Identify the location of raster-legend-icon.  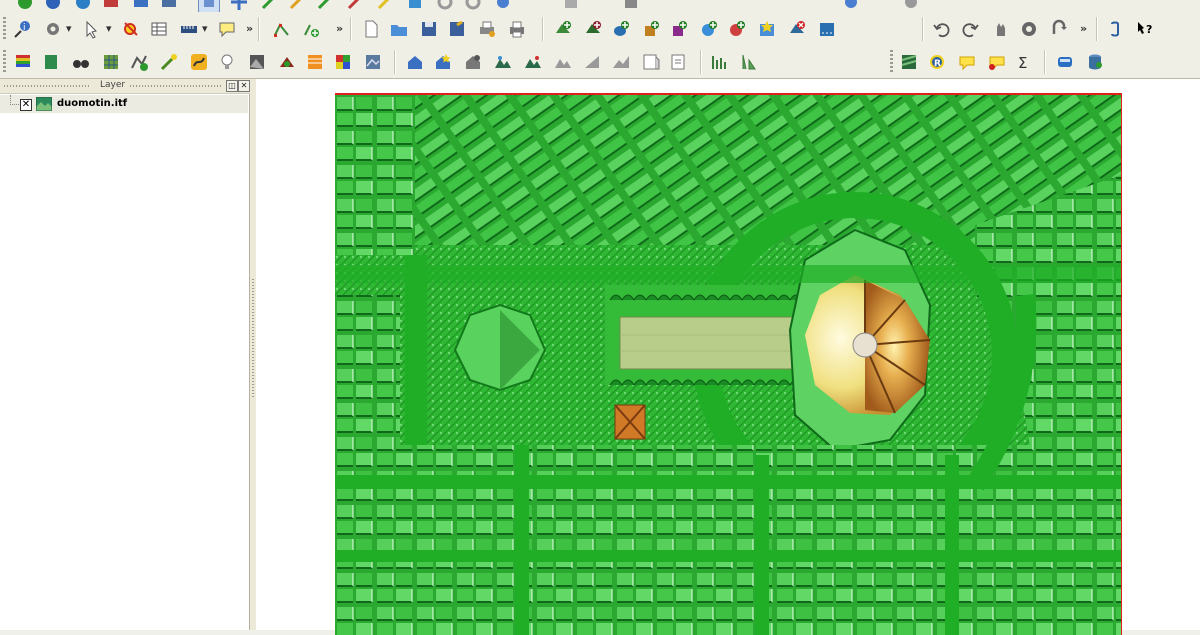
(23, 62).